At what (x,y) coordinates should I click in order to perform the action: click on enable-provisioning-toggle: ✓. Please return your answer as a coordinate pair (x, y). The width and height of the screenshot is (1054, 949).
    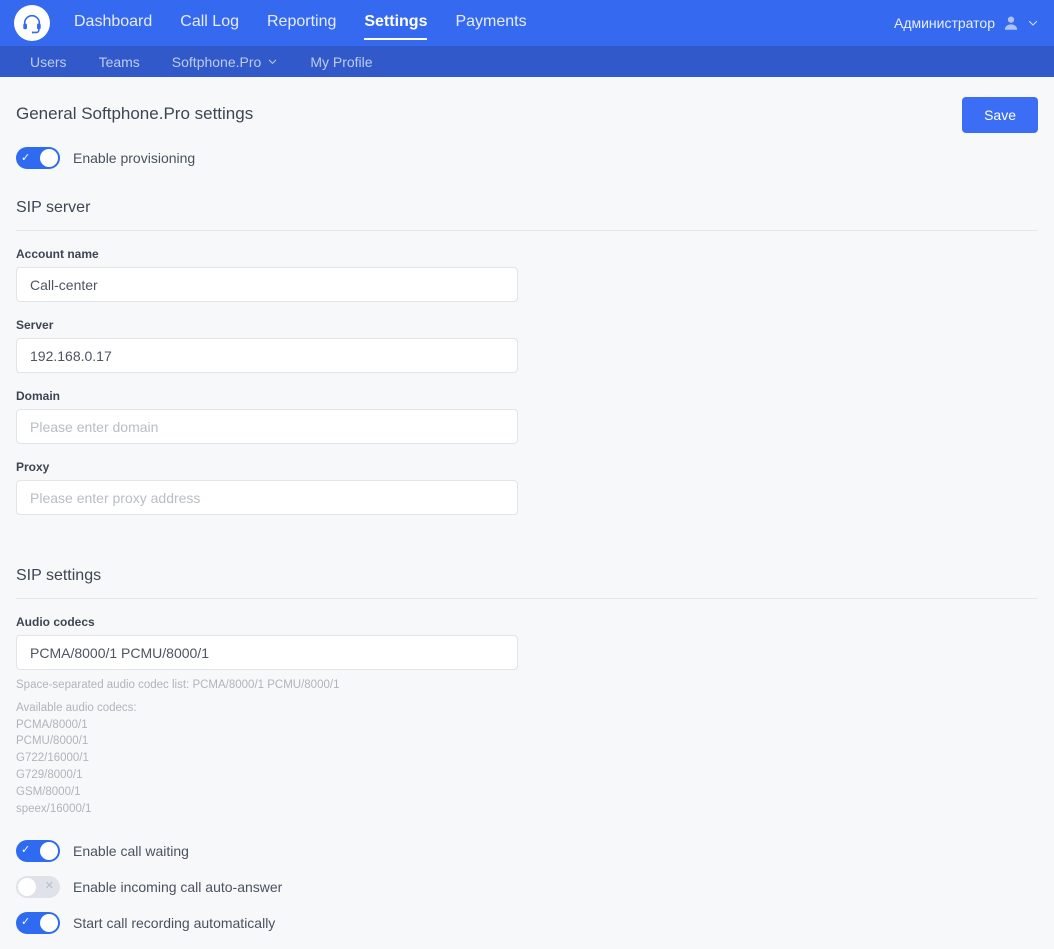
    Looking at the image, I should click on (38, 158).